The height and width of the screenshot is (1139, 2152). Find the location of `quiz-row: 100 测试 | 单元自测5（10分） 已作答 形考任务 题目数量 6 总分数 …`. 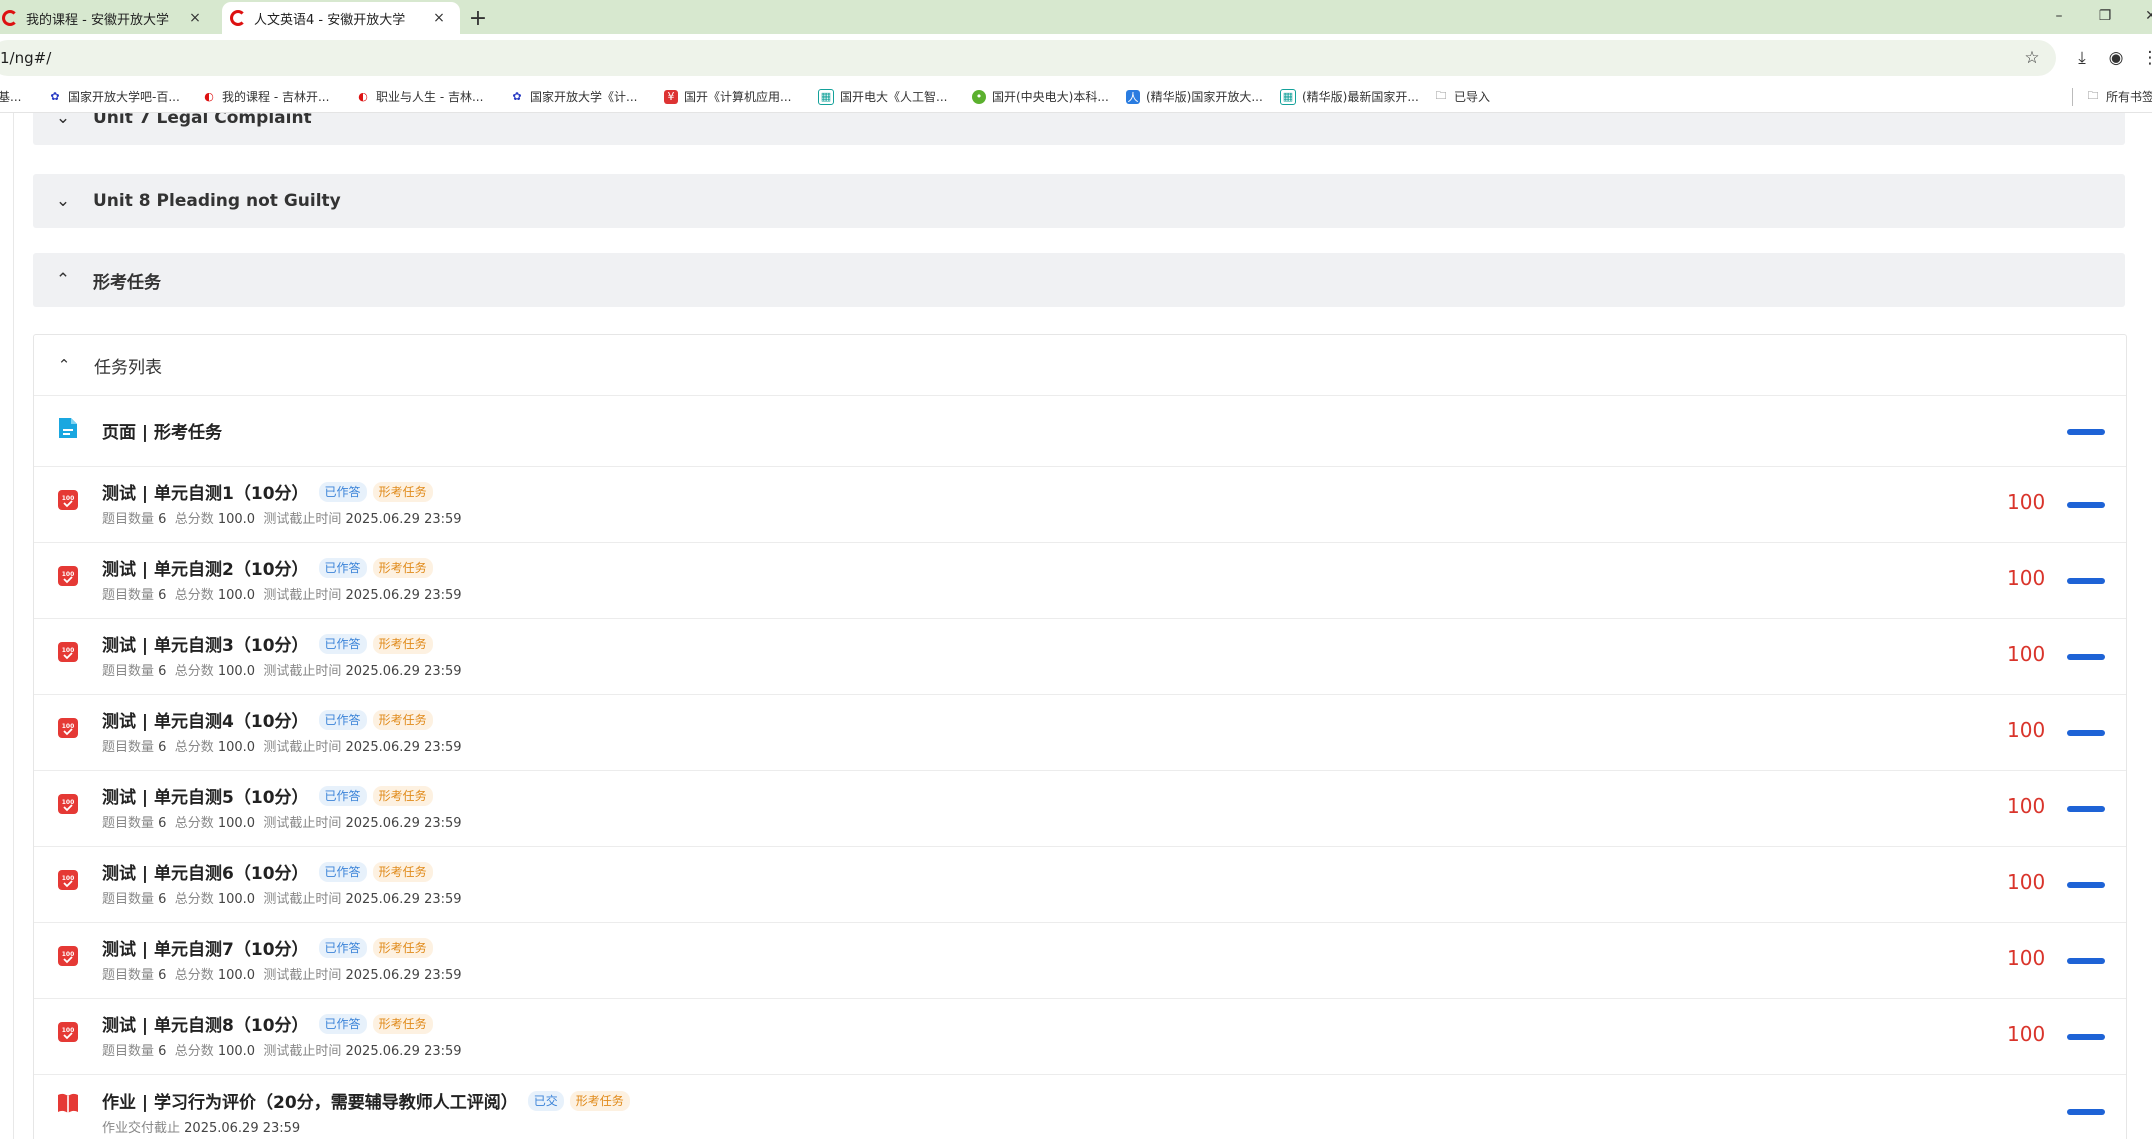

quiz-row: 100 测试 | 单元自测5（10分） 已作答 形考任务 题目数量 6 总分数 … is located at coordinates (1080, 809).